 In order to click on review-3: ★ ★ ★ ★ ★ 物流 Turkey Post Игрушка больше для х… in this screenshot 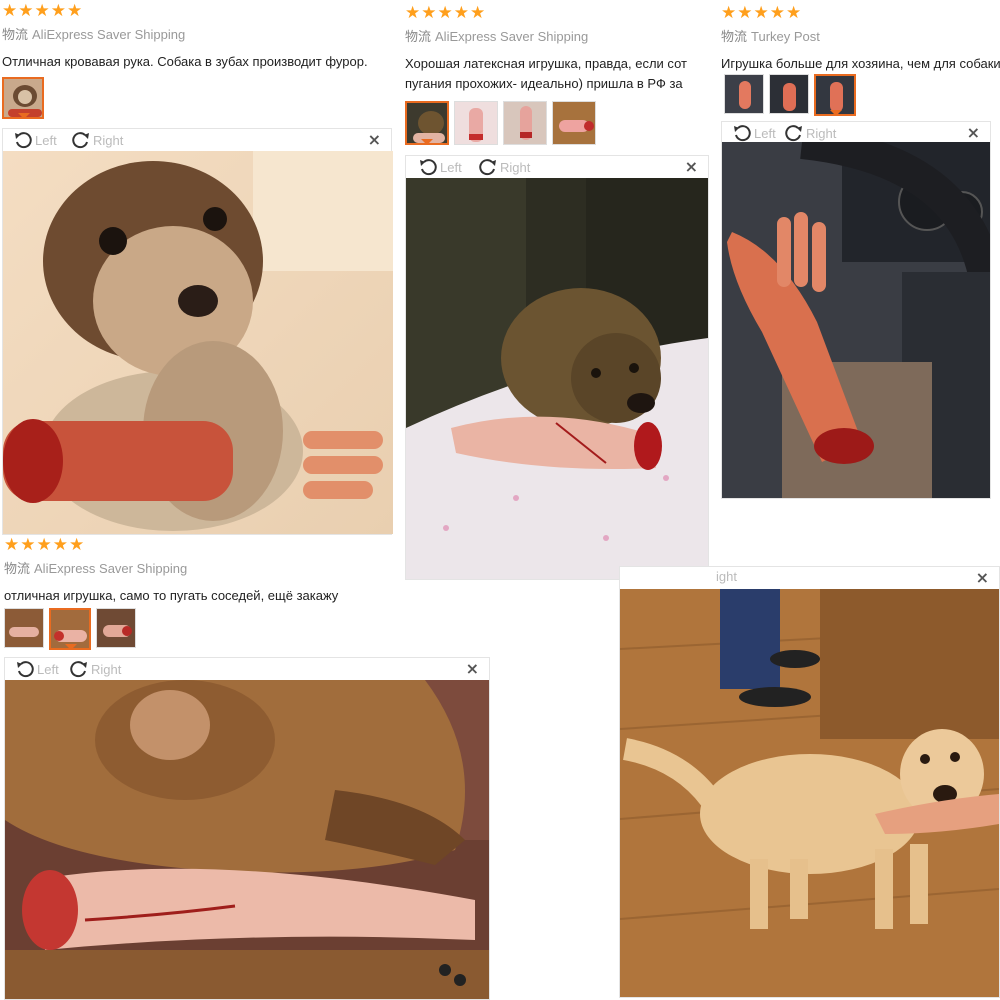, I will do `click(860, 39)`.